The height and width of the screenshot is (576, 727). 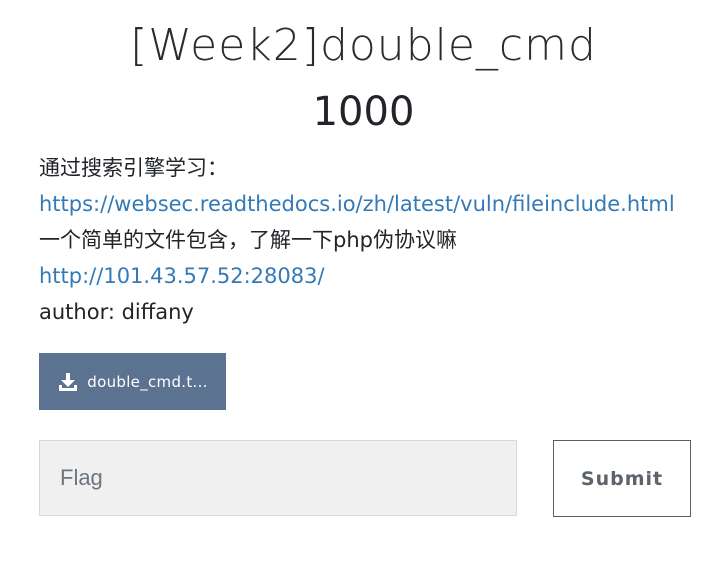 What do you see at coordinates (363, 112) in the screenshot?
I see `challenge-points: 1000` at bounding box center [363, 112].